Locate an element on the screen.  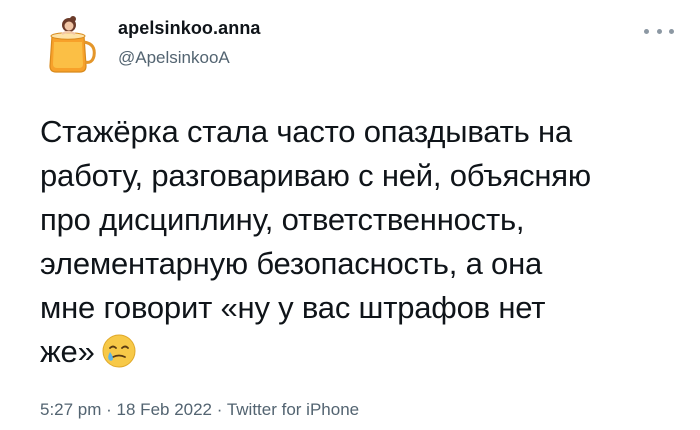
tweet-text-line: же» is located at coordinates (67, 351).